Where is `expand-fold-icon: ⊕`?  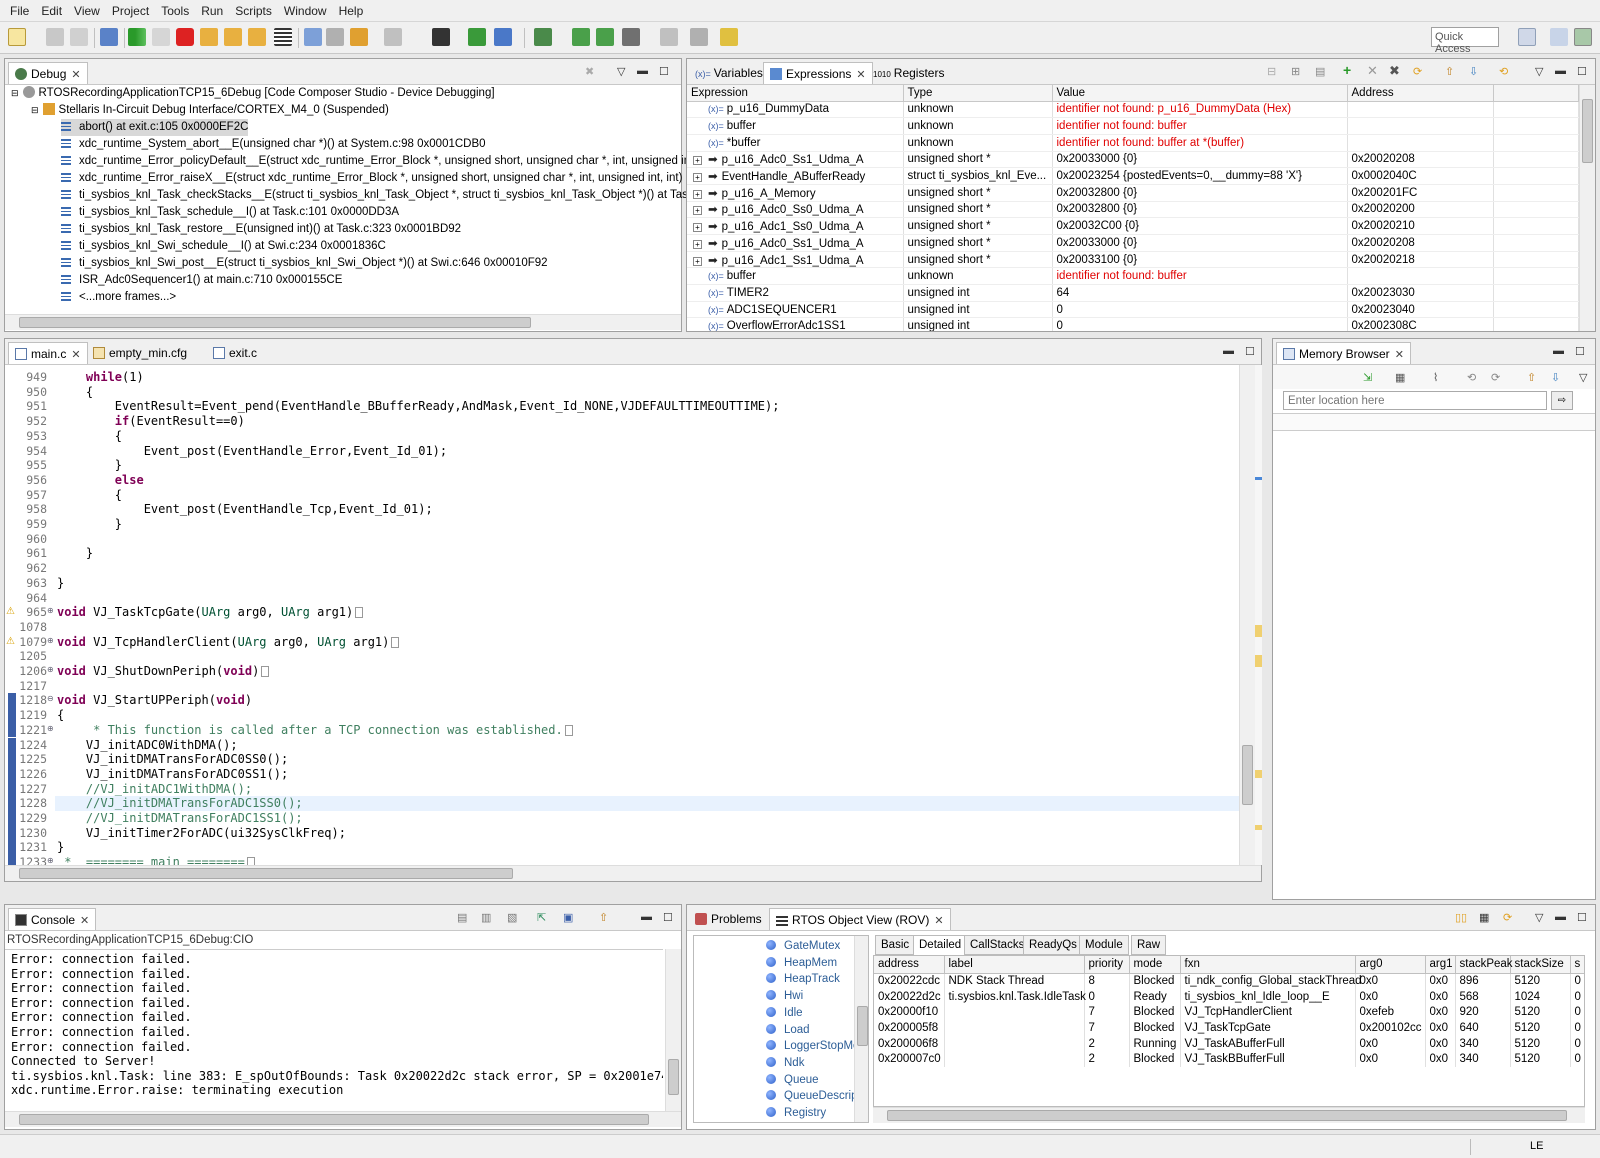
expand-fold-icon: ⊕ is located at coordinates (51, 861).